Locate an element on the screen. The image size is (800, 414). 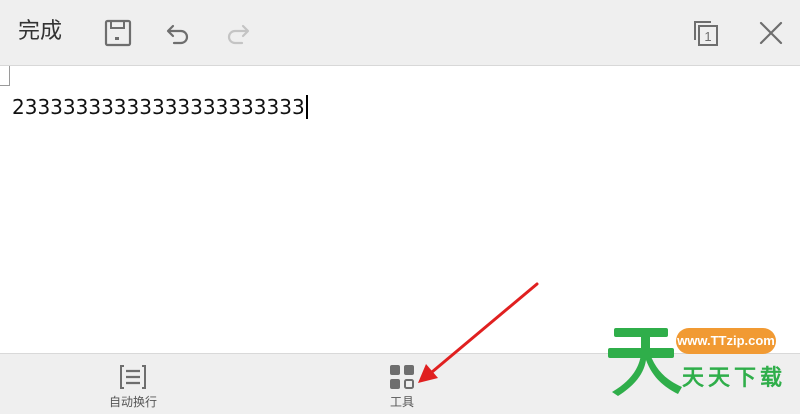
editor-text-line: 23333333333333333333333 is located at coordinates (160, 107).